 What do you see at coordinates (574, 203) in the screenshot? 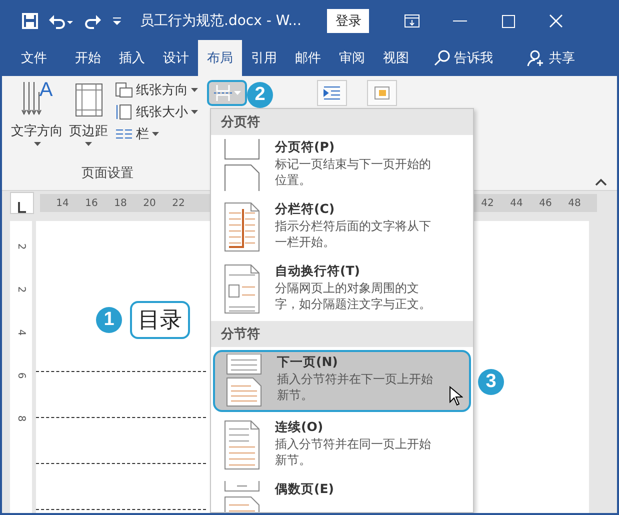
I see `ruler-number: 48` at bounding box center [574, 203].